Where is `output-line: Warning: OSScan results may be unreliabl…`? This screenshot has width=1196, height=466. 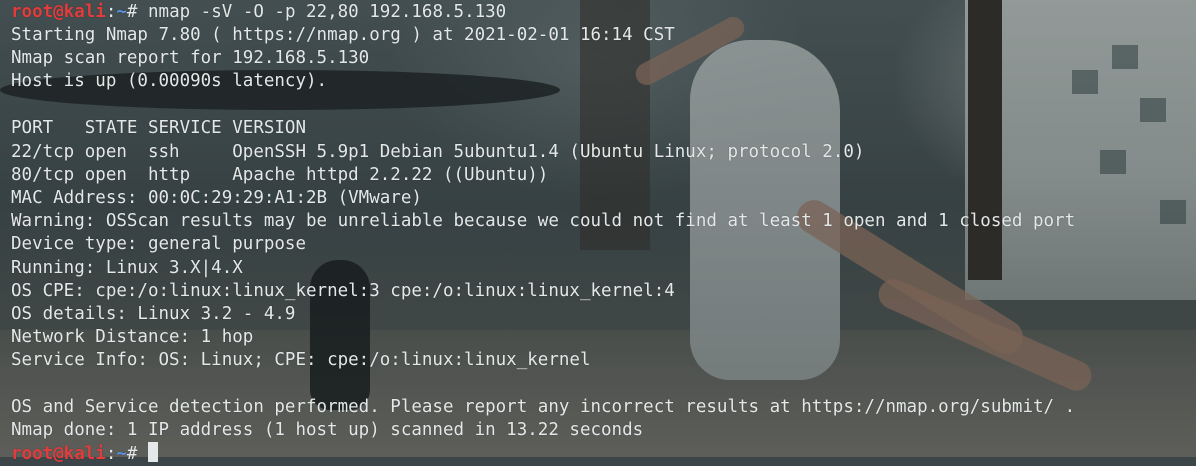
output-line: Warning: OSScan results may be unreliabl… is located at coordinates (543, 221).